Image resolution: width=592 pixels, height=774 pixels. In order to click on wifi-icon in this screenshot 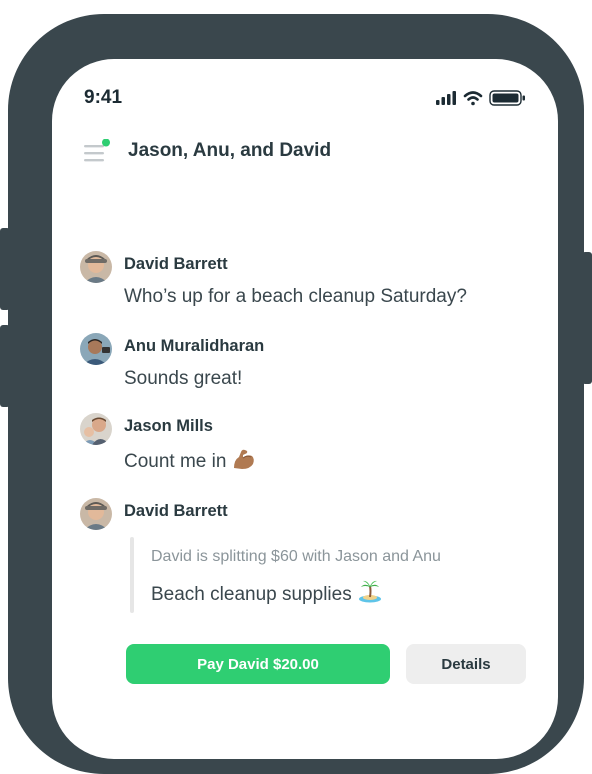, I will do `click(473, 98)`.